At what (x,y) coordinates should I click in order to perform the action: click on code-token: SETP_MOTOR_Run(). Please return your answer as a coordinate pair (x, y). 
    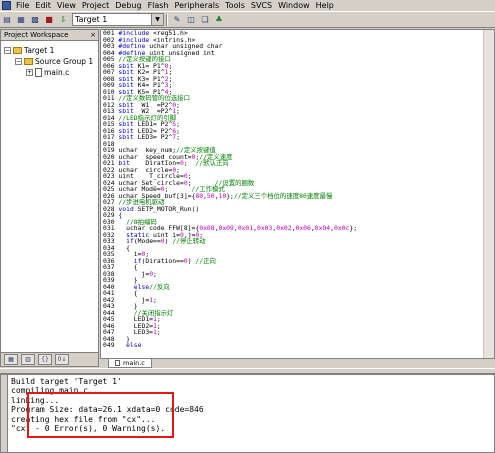
    Looking at the image, I should click on (168, 208).